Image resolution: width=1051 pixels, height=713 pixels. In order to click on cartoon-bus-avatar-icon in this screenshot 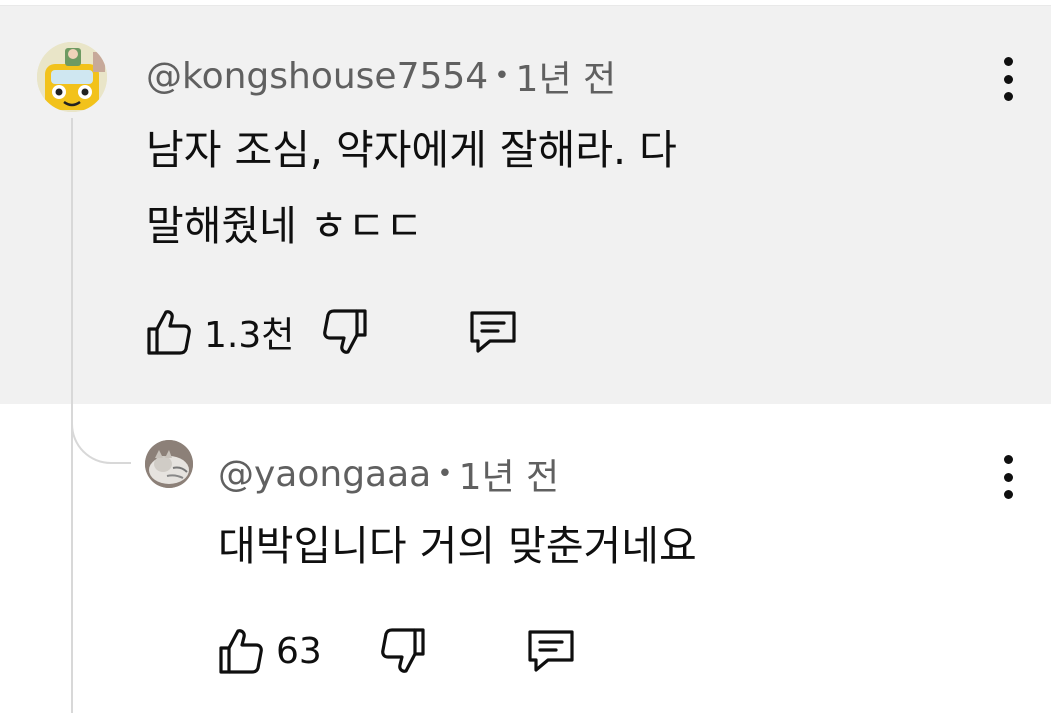, I will do `click(72, 77)`.